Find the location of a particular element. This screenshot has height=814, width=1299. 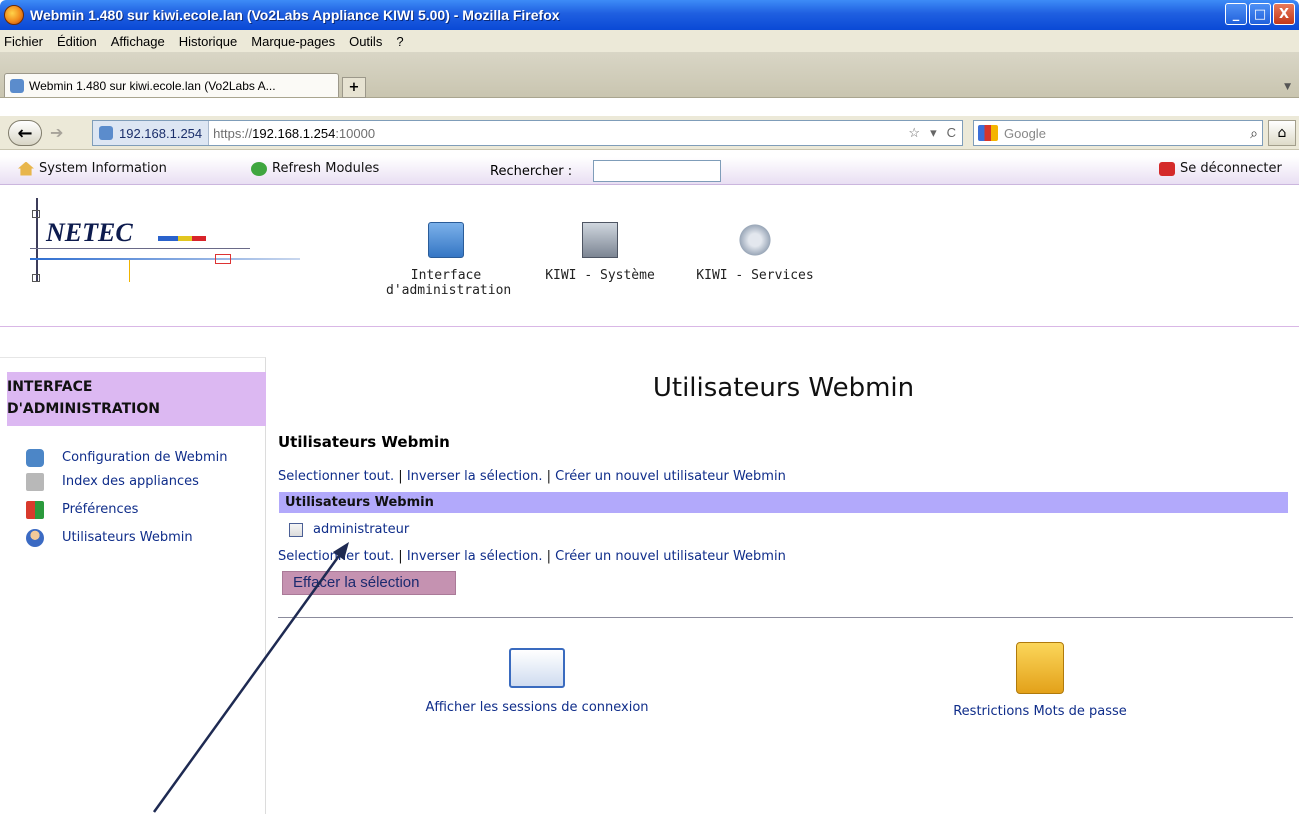

sidebar-item-webmin-users: Utilisateurs Webmin is located at coordinates (109, 537).